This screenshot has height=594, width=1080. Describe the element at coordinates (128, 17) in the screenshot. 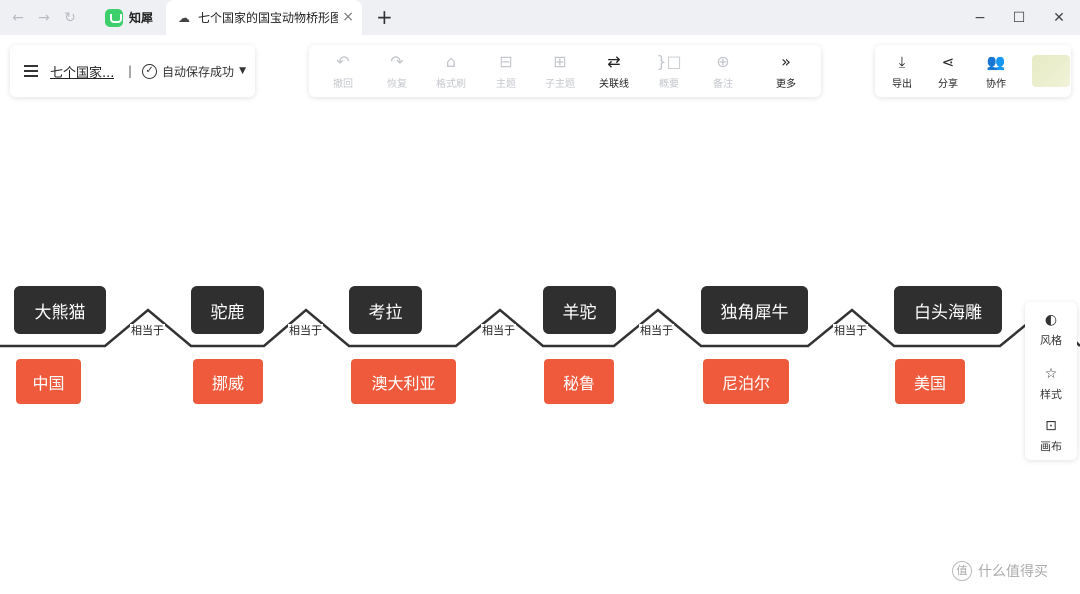

I see `tab-zhixi: 知犀` at that location.